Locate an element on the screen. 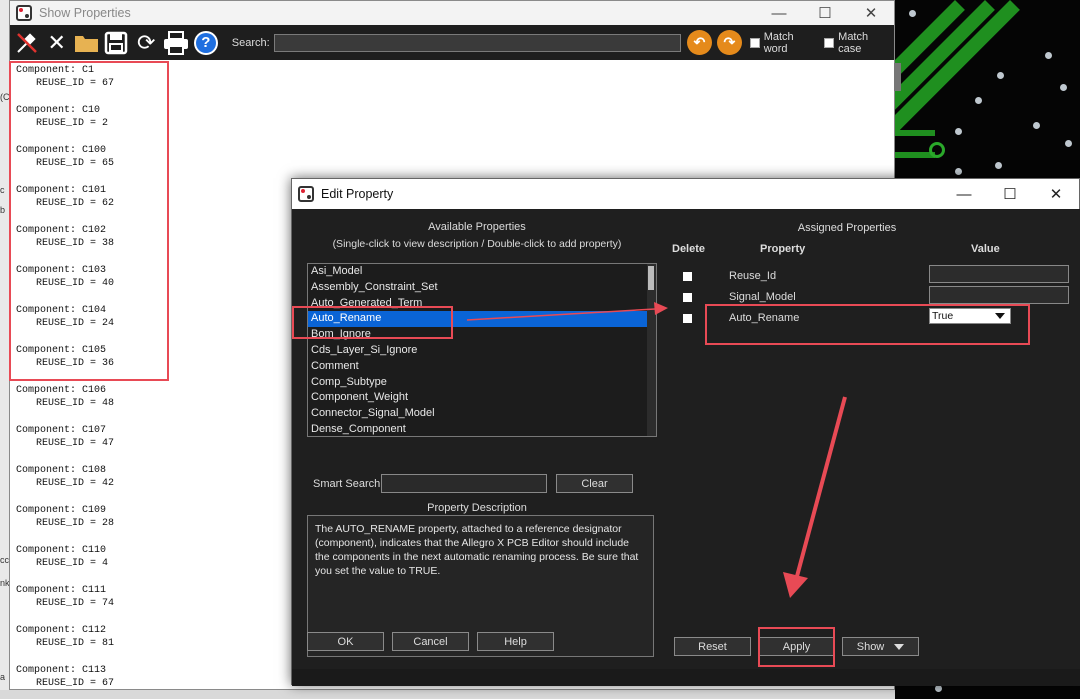 This screenshot has width=1080, height=699. list-item: Component: C111 REUSE_ID = 74 is located at coordinates (65, 604).